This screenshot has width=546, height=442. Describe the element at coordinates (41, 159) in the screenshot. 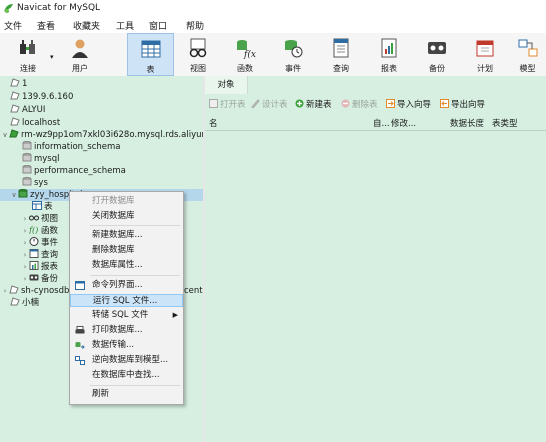

I see `tree-item-database: mysql` at that location.